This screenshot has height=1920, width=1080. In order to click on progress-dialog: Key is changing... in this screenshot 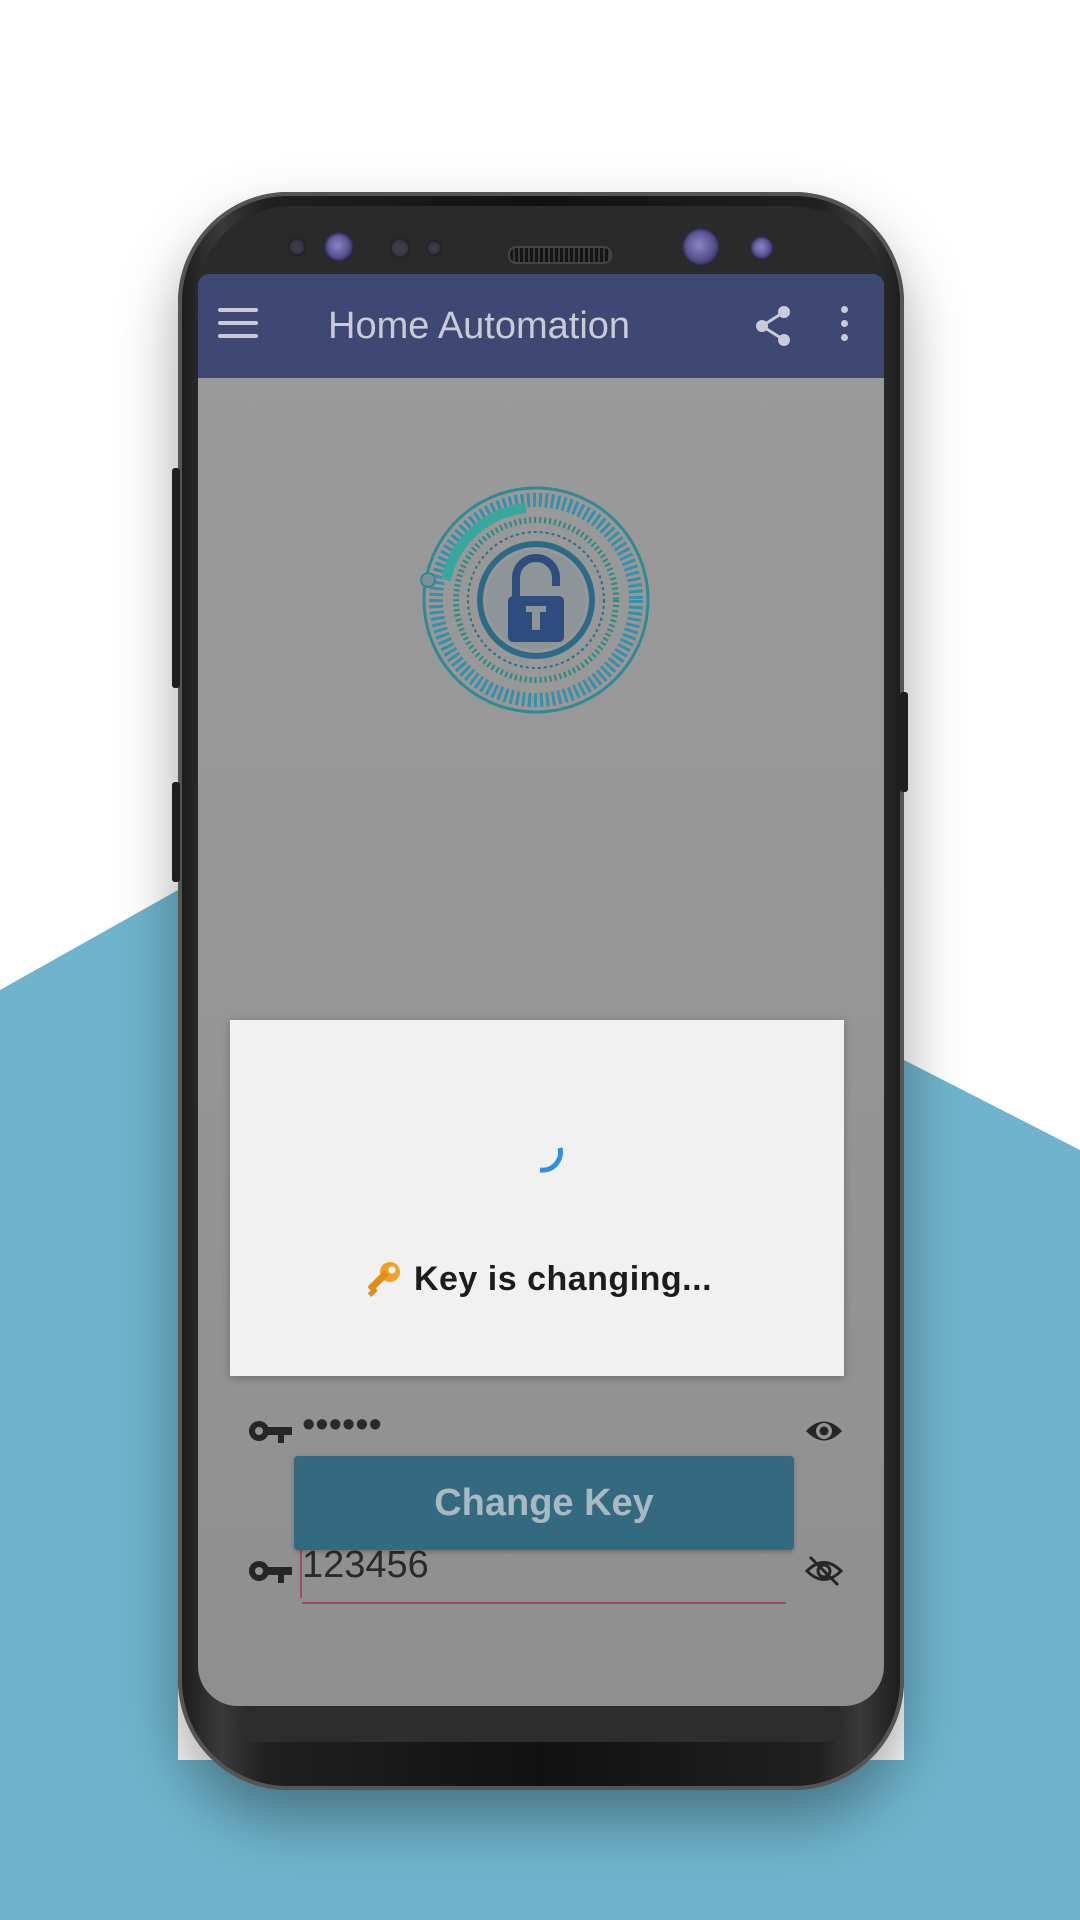, I will do `click(537, 1198)`.